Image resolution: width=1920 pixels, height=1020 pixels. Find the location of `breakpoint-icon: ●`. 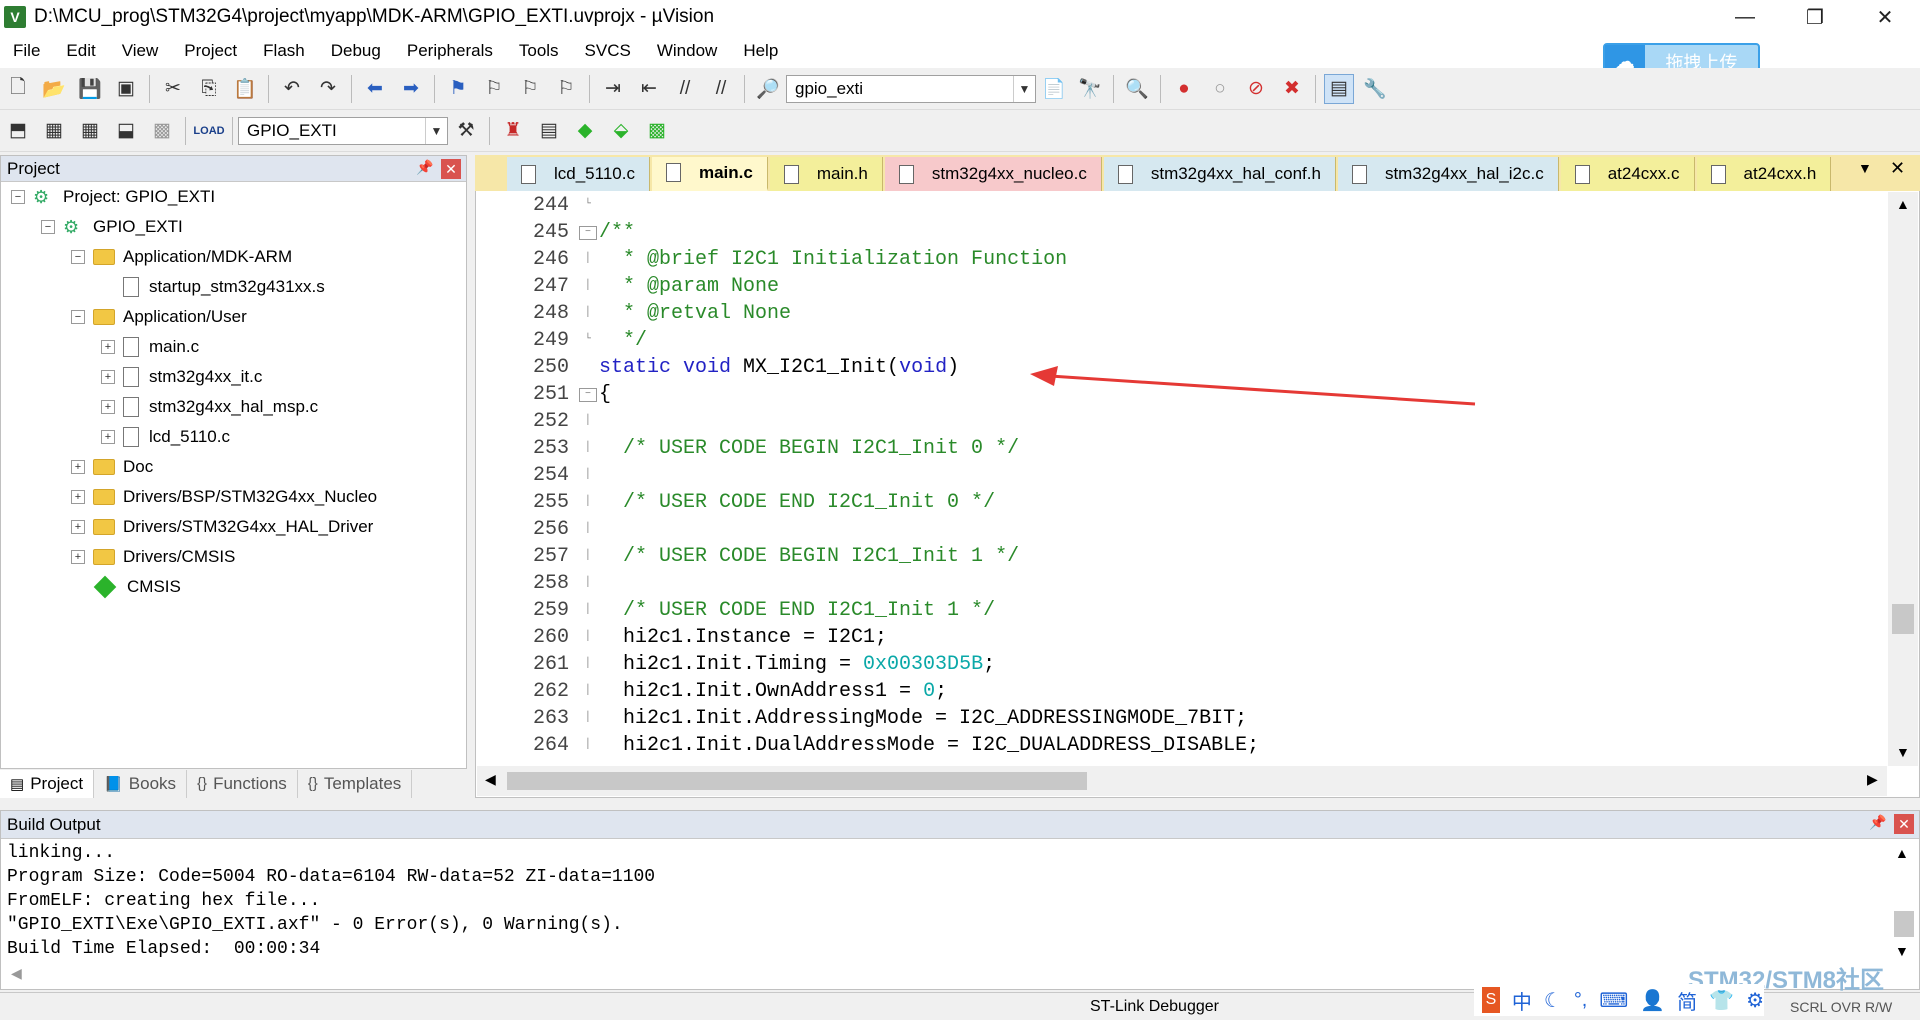

breakpoint-icon: ● is located at coordinates (1184, 89).